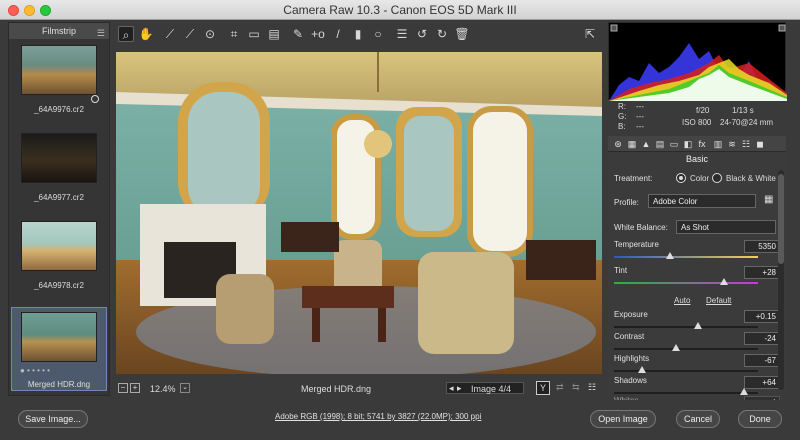 The width and height of the screenshot is (800, 440). What do you see at coordinates (762, 338) in the screenshot?
I see `contrast-value: -24` at bounding box center [762, 338].